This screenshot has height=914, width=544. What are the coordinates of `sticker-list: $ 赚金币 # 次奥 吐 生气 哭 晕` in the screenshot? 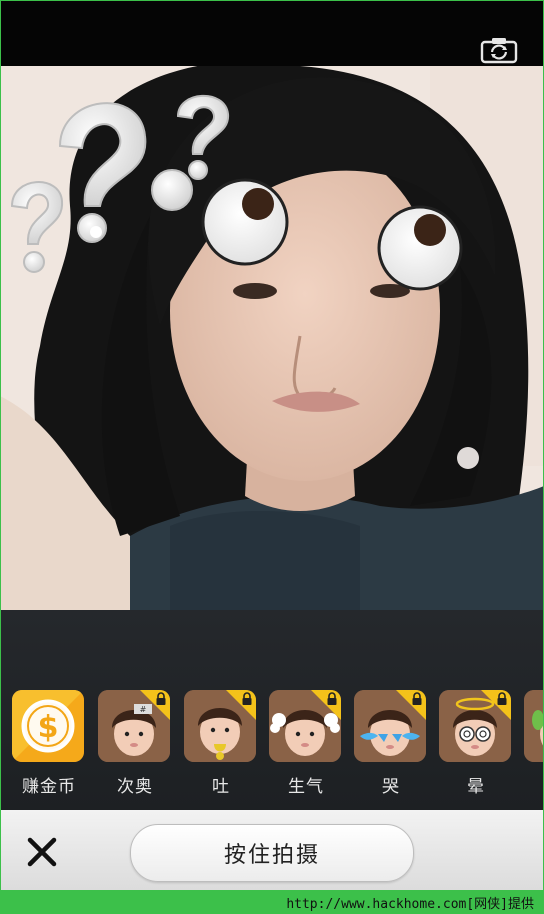 It's located at (272, 750).